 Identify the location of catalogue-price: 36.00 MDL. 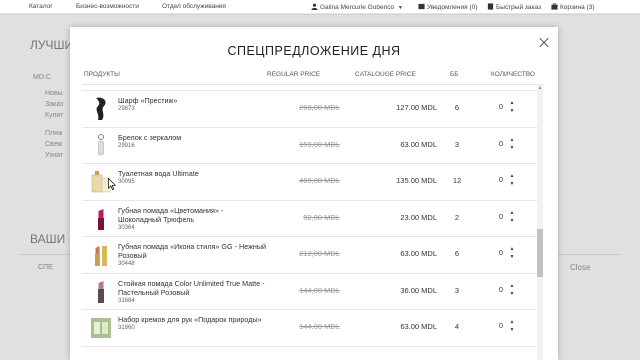
(418, 290).